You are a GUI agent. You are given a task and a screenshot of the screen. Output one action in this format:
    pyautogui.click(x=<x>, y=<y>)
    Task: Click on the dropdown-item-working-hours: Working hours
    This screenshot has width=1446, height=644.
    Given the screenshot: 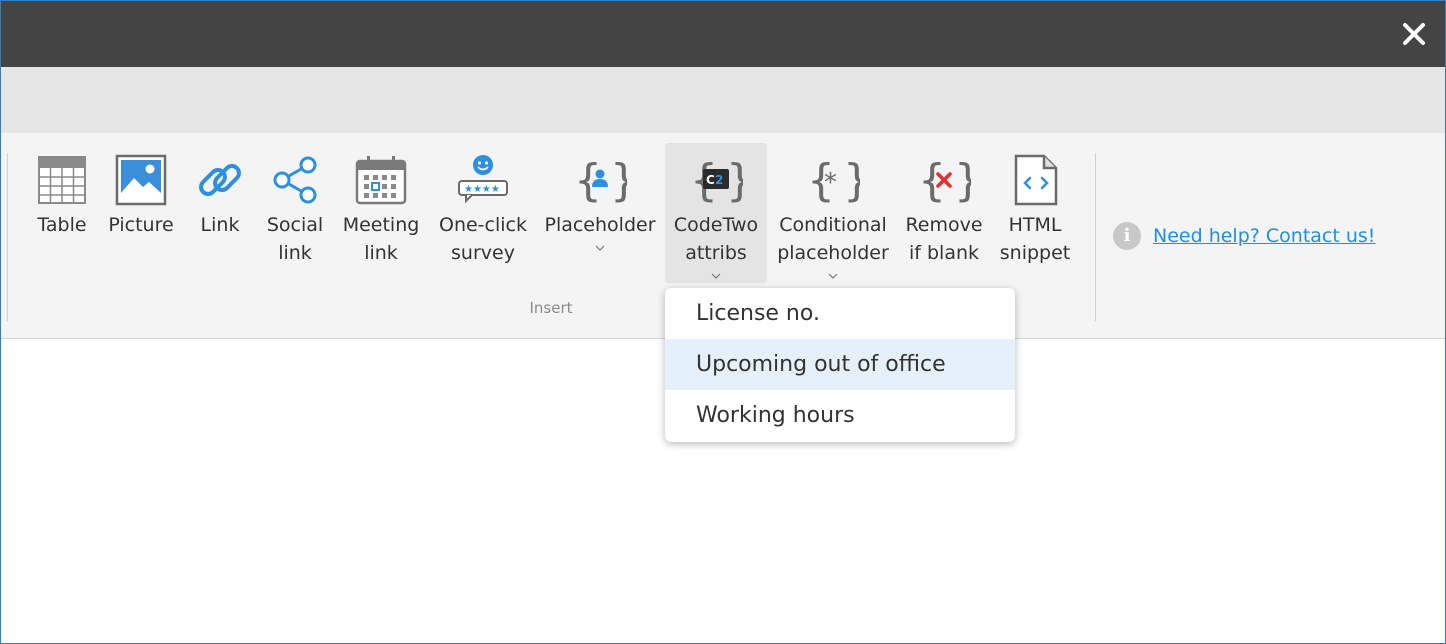 What is the action you would take?
    pyautogui.click(x=840, y=415)
    